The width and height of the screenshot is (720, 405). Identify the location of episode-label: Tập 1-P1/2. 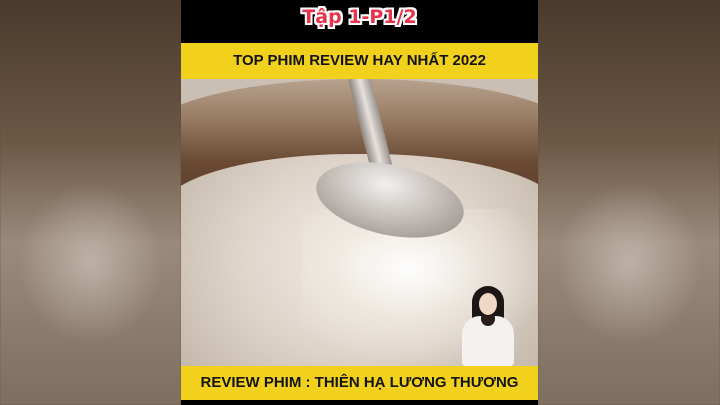
(359, 17).